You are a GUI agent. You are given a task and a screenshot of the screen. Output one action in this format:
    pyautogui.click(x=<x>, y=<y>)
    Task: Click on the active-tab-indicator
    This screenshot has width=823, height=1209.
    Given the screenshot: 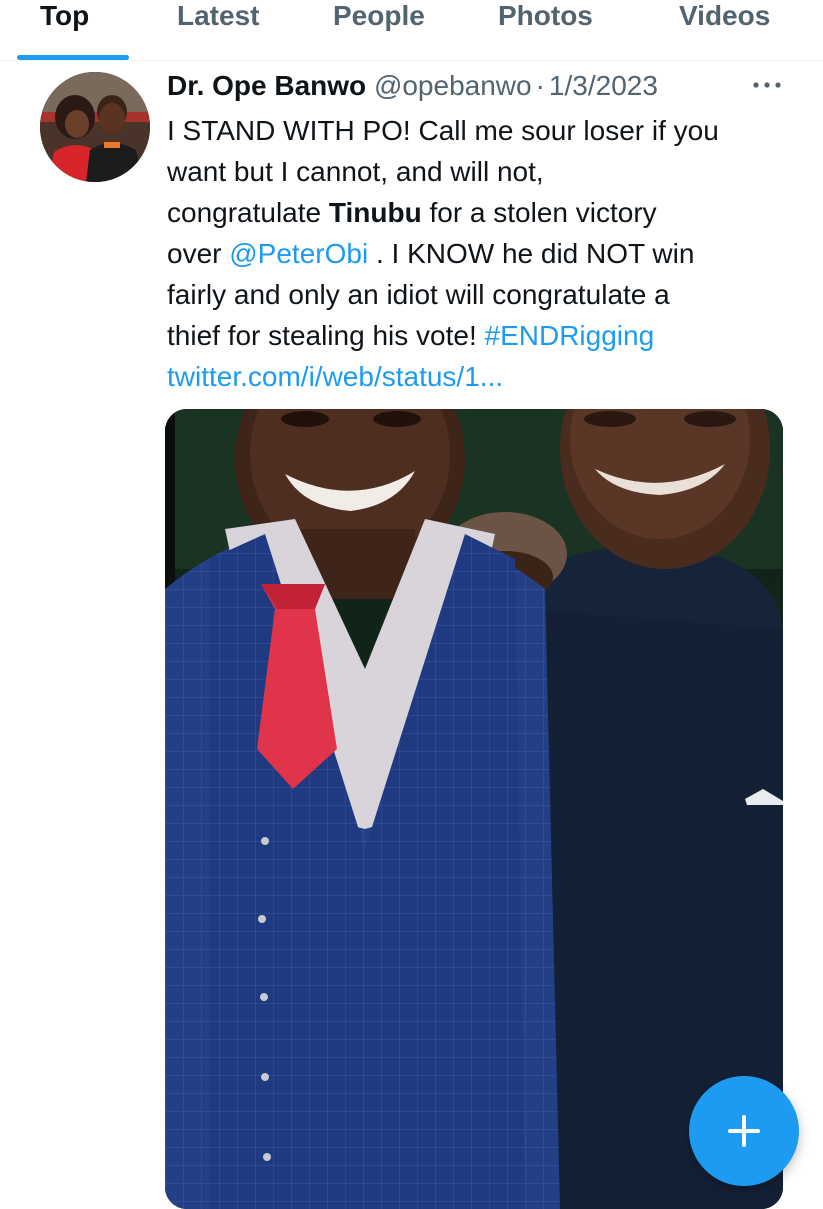 What is the action you would take?
    pyautogui.click(x=73, y=57)
    